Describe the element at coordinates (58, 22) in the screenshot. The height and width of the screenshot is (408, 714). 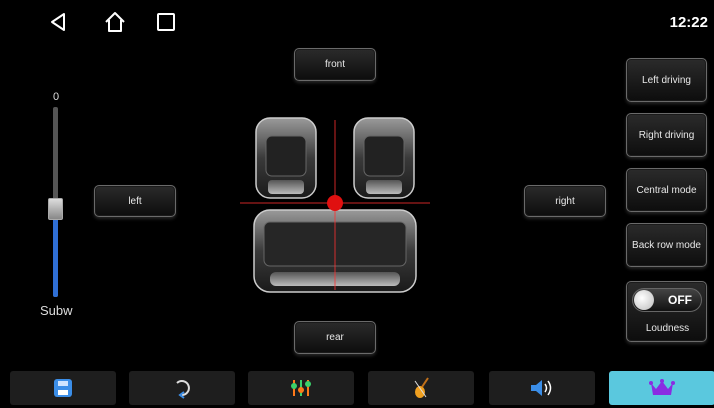
I see `back-icon` at that location.